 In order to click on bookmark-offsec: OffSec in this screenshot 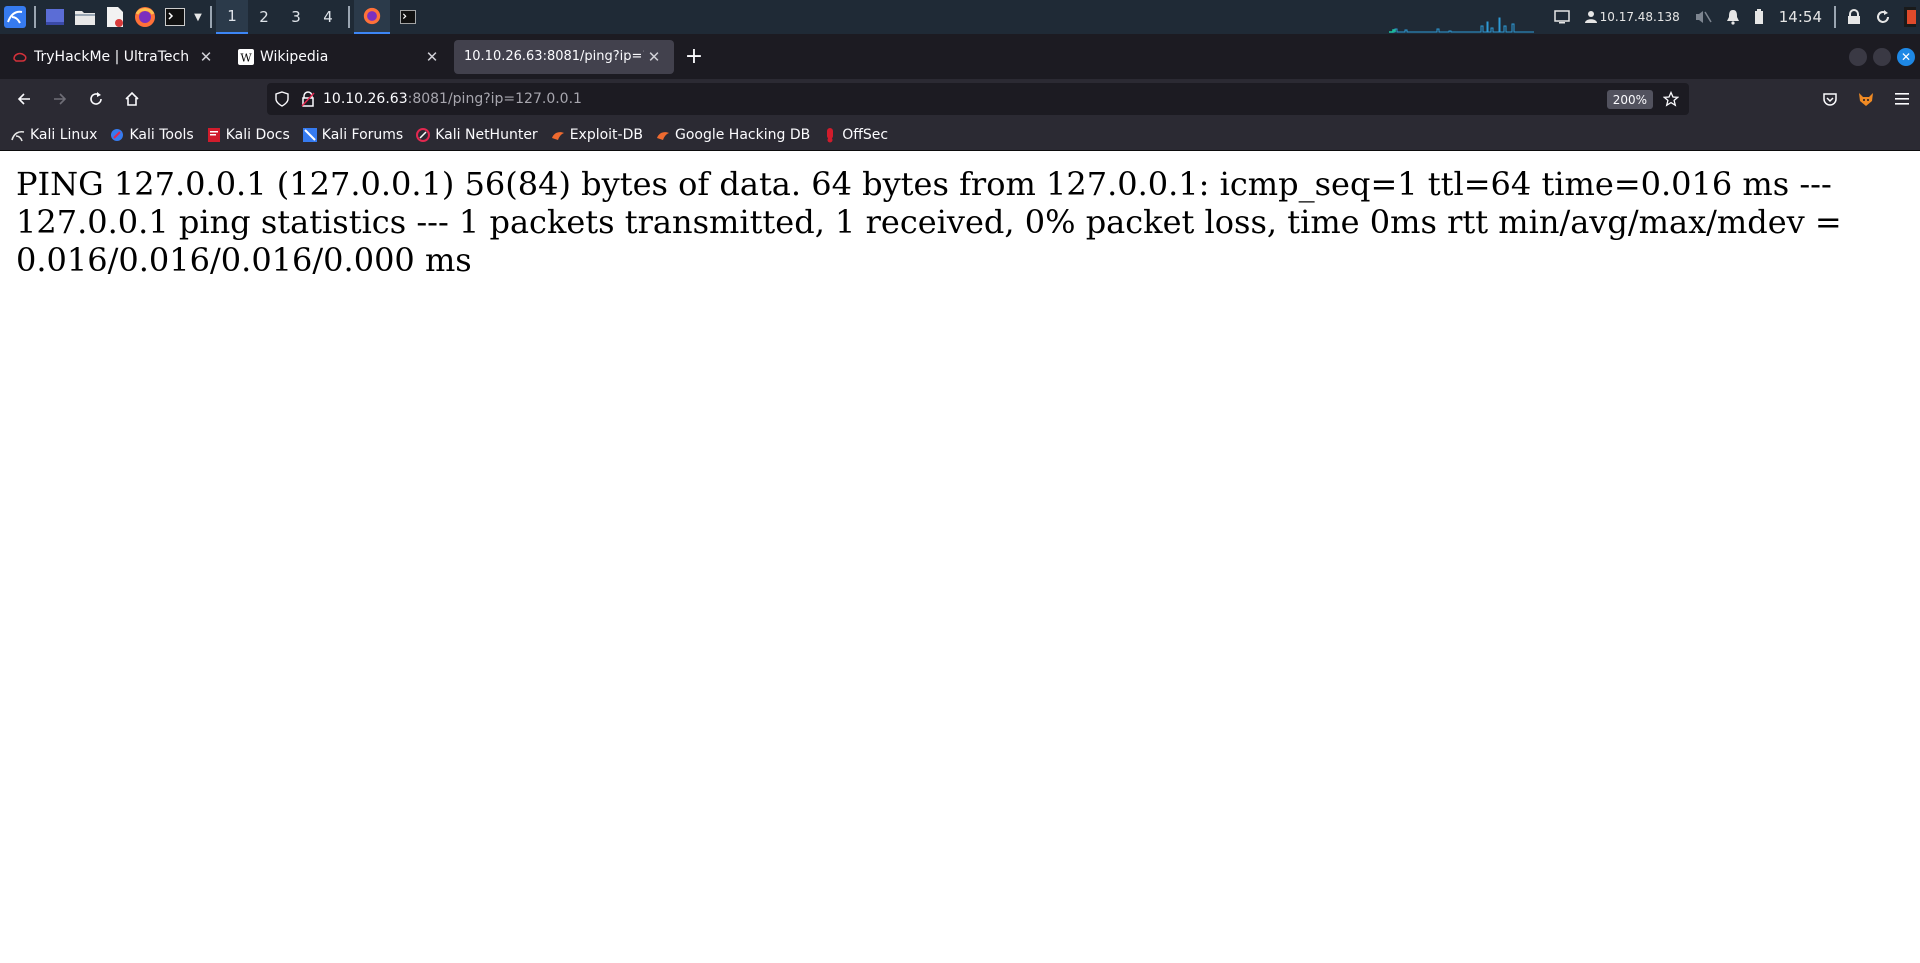, I will do `click(855, 135)`.